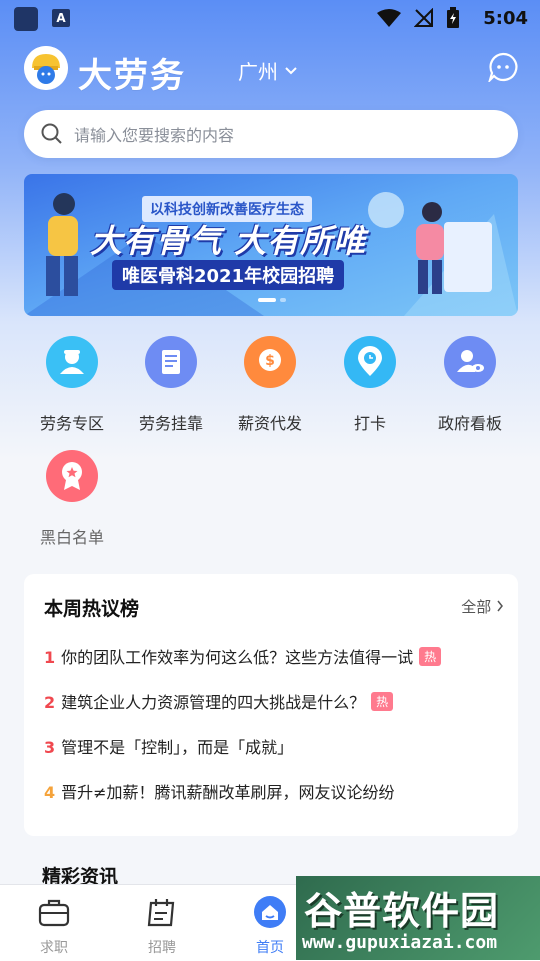 This screenshot has height=961, width=540. Describe the element at coordinates (370, 362) in the screenshot. I see `location-clock-icon` at that location.